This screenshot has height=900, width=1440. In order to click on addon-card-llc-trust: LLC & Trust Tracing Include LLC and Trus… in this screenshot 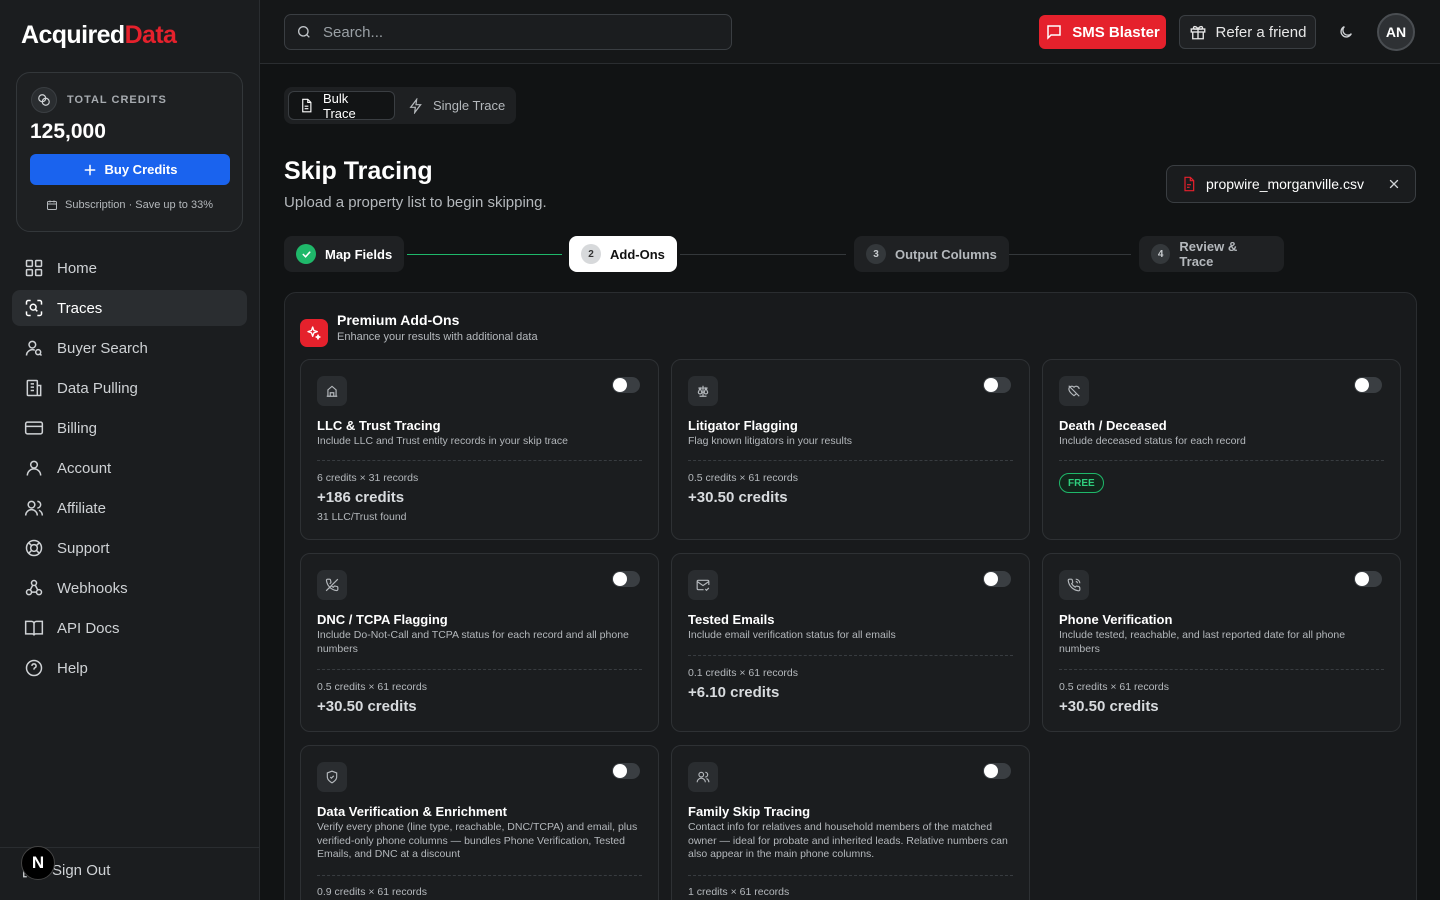, I will do `click(479, 449)`.